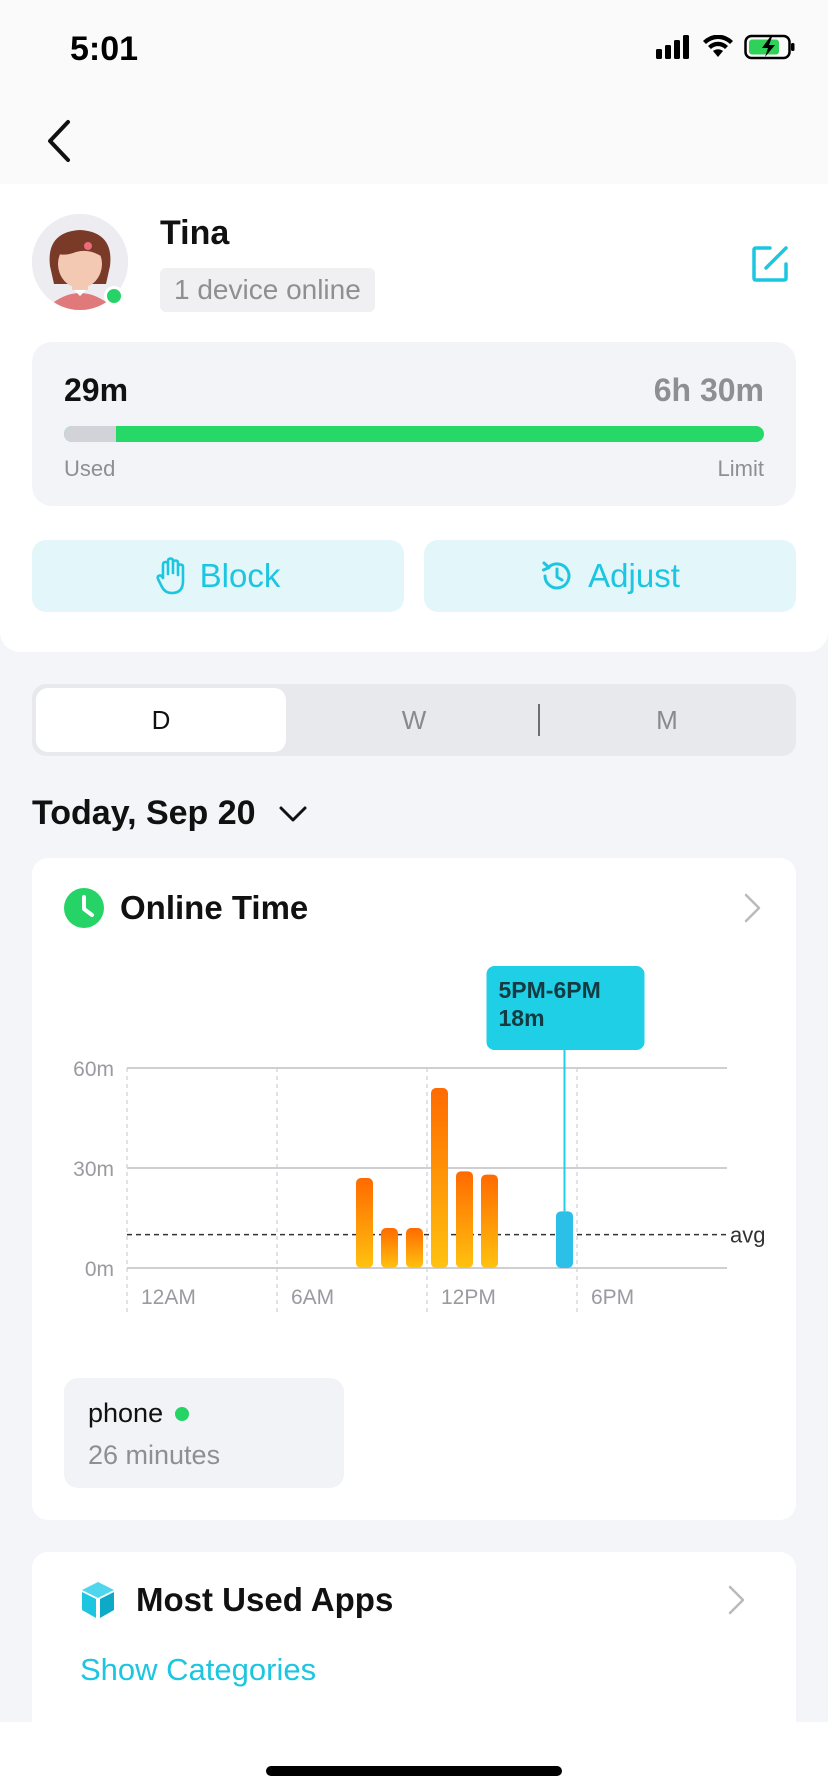  Describe the element at coordinates (104, 49) in the screenshot. I see `status-time: 5:01` at that location.